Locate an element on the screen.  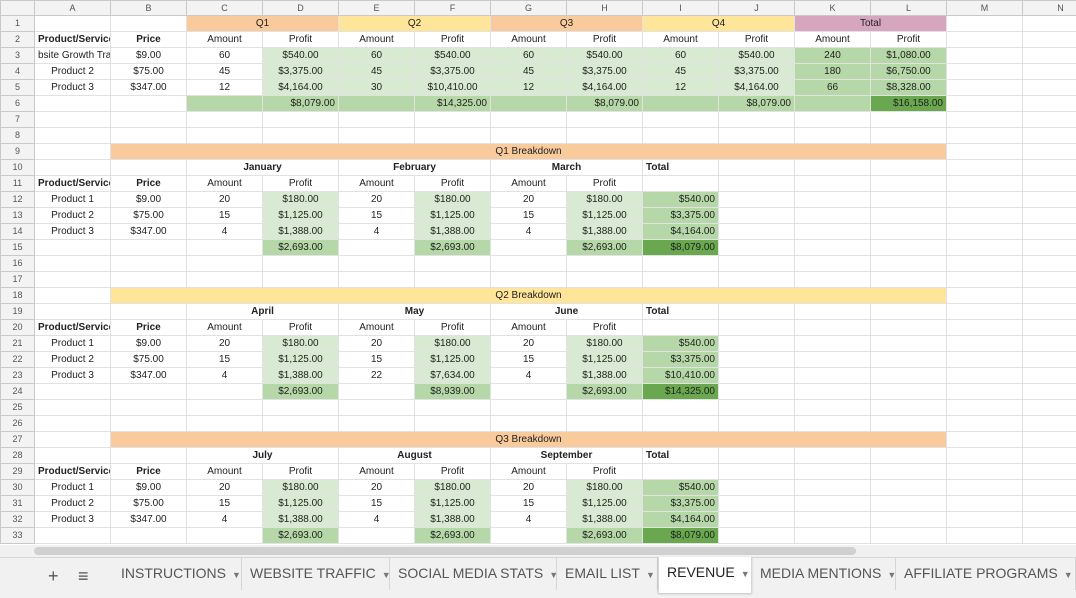
cell: Q3 is located at coordinates (567, 24).